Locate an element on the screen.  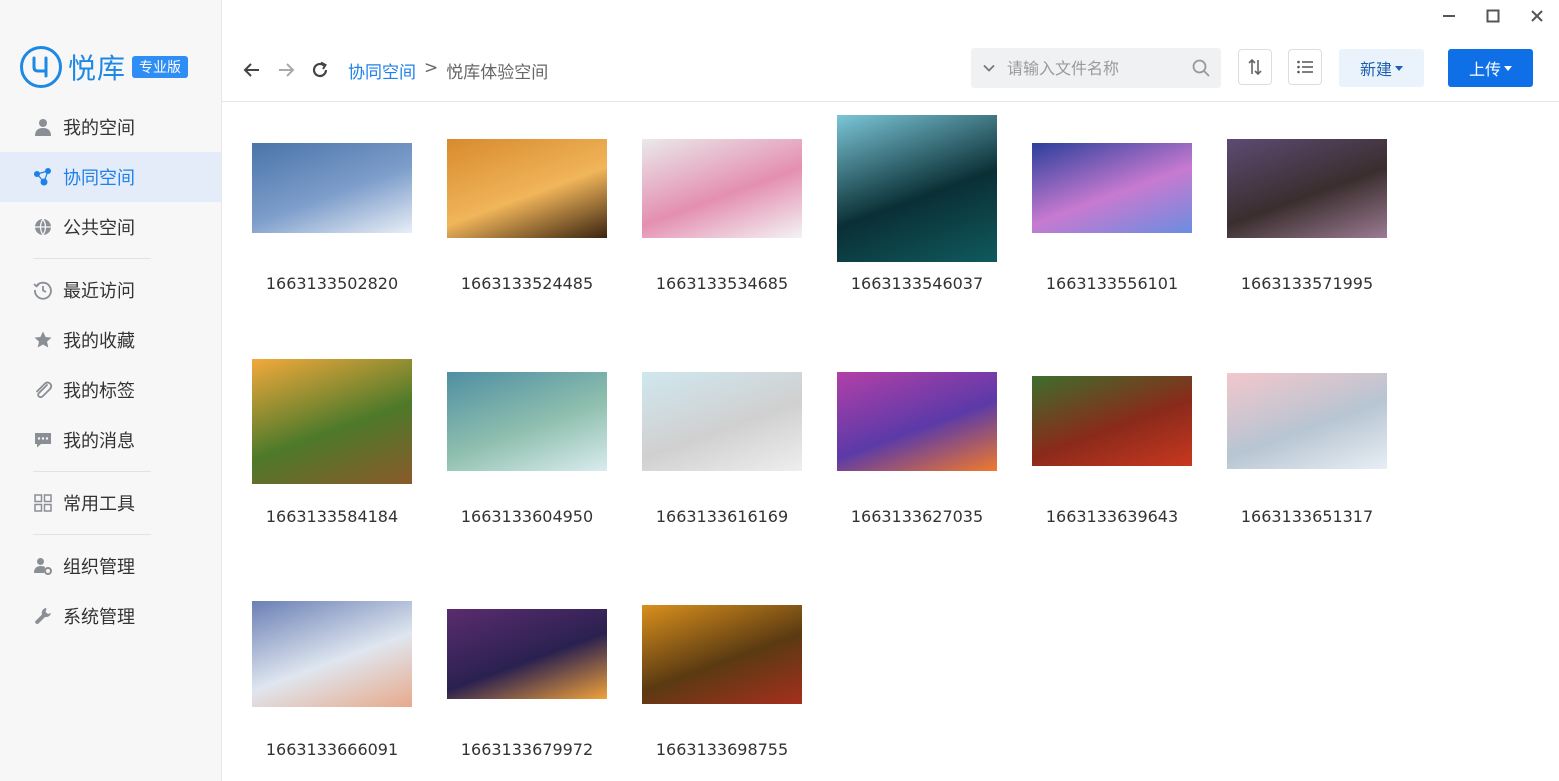
sidebar-item-org-management: 组织管理 is located at coordinates (110, 566).